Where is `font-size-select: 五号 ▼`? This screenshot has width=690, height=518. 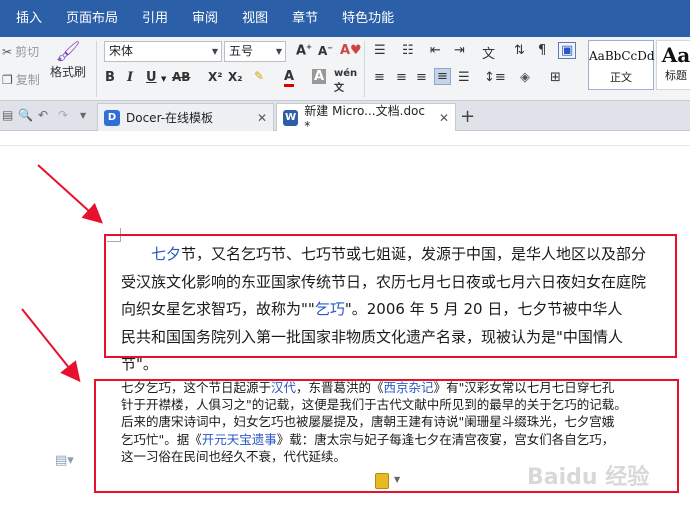 font-size-select: 五号 ▼ is located at coordinates (255, 51).